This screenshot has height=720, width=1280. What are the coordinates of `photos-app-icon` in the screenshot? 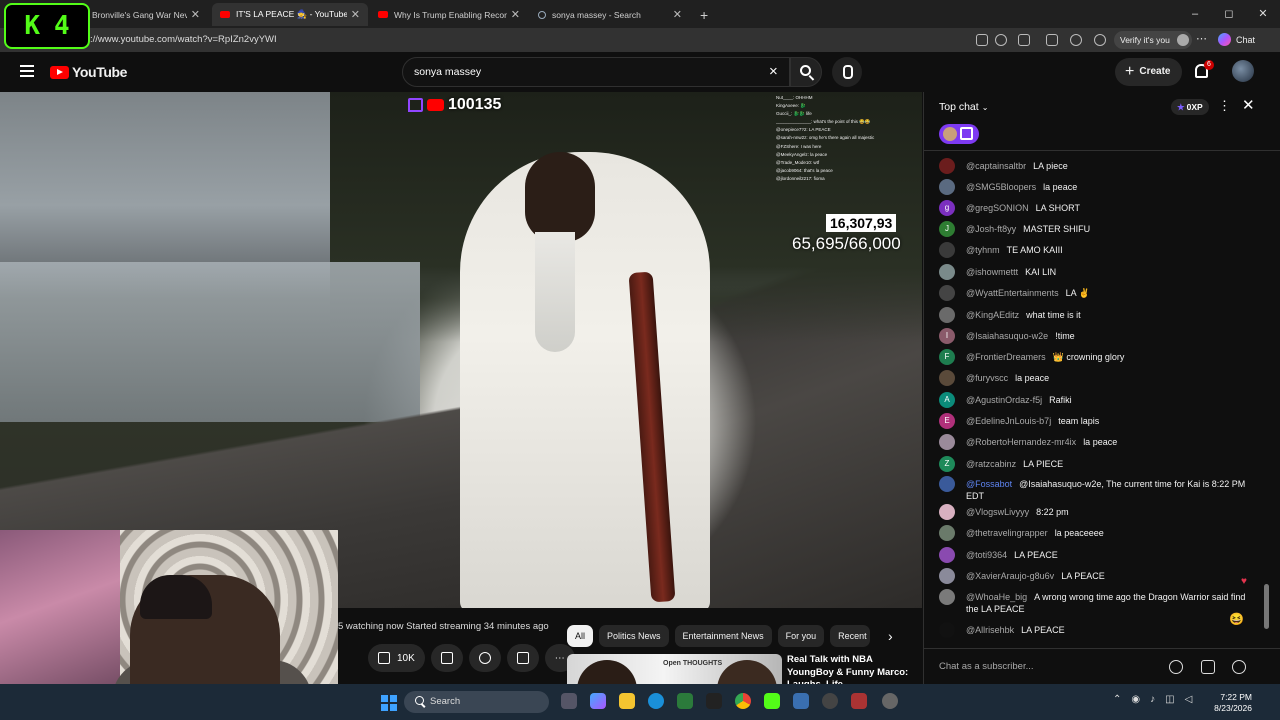 It's located at (801, 701).